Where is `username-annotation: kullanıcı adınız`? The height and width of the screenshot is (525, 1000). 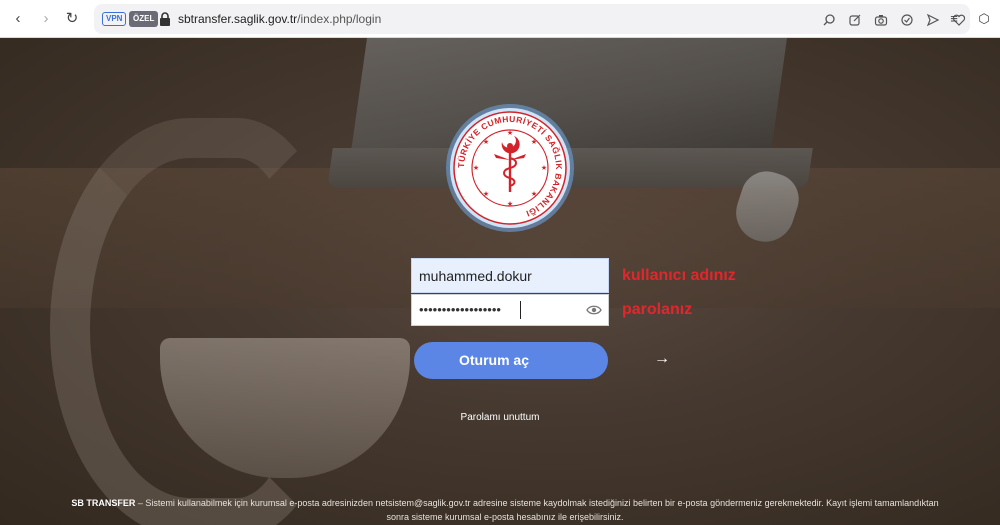 username-annotation: kullanıcı adınız is located at coordinates (679, 275).